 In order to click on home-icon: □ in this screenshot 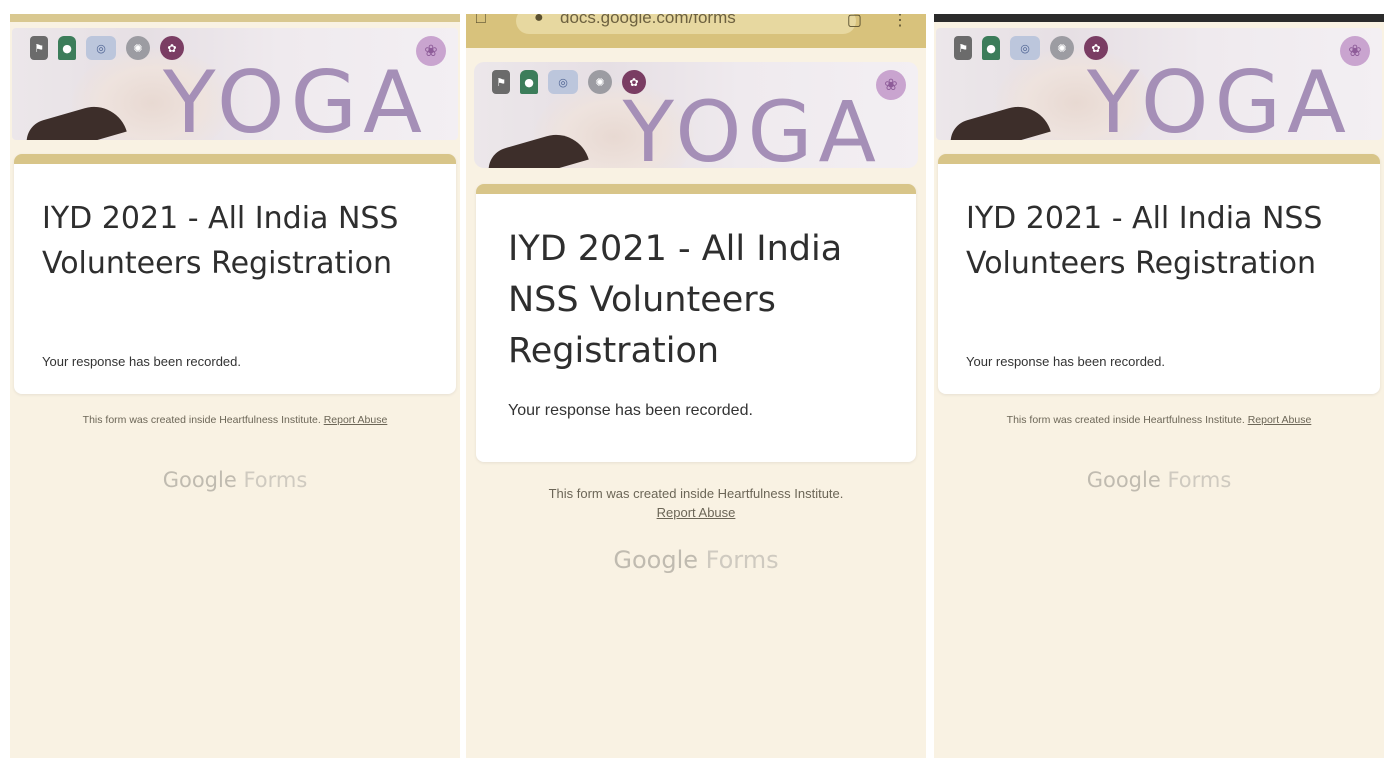, I will do `click(481, 21)`.